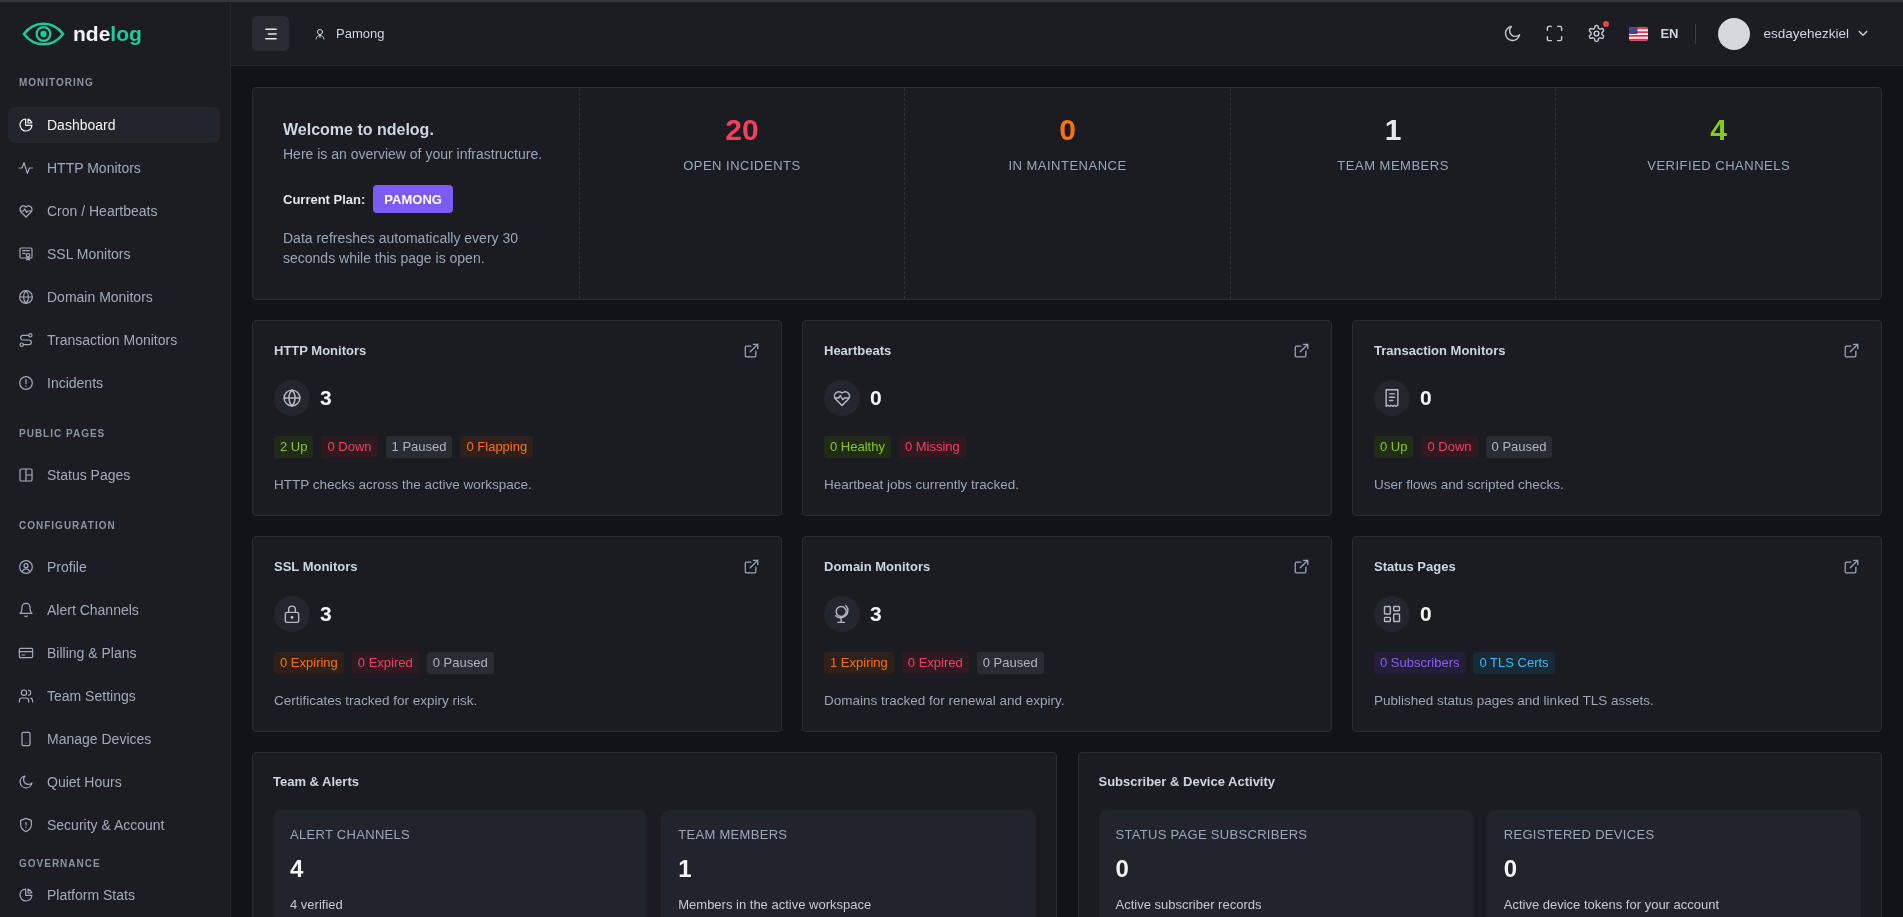  I want to click on shield-icon, so click(26, 825).